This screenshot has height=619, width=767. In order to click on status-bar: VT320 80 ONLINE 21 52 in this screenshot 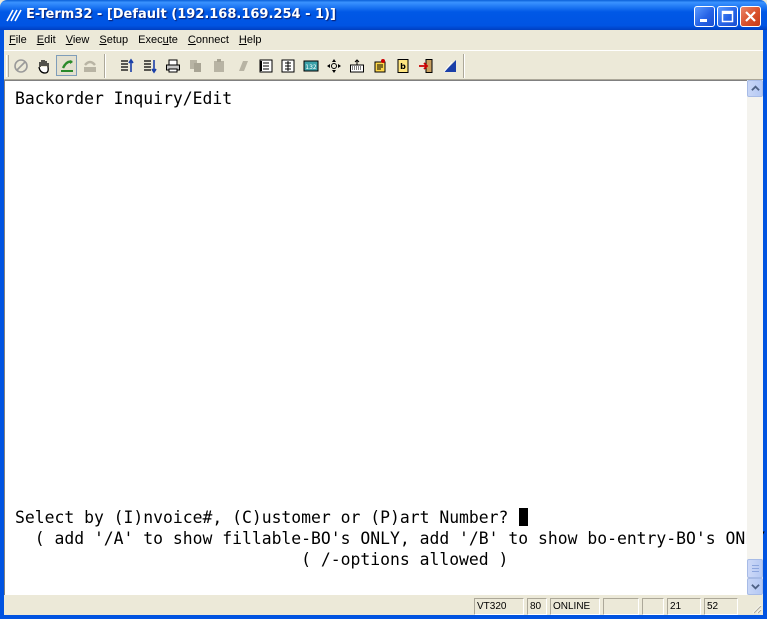, I will do `click(383, 605)`.